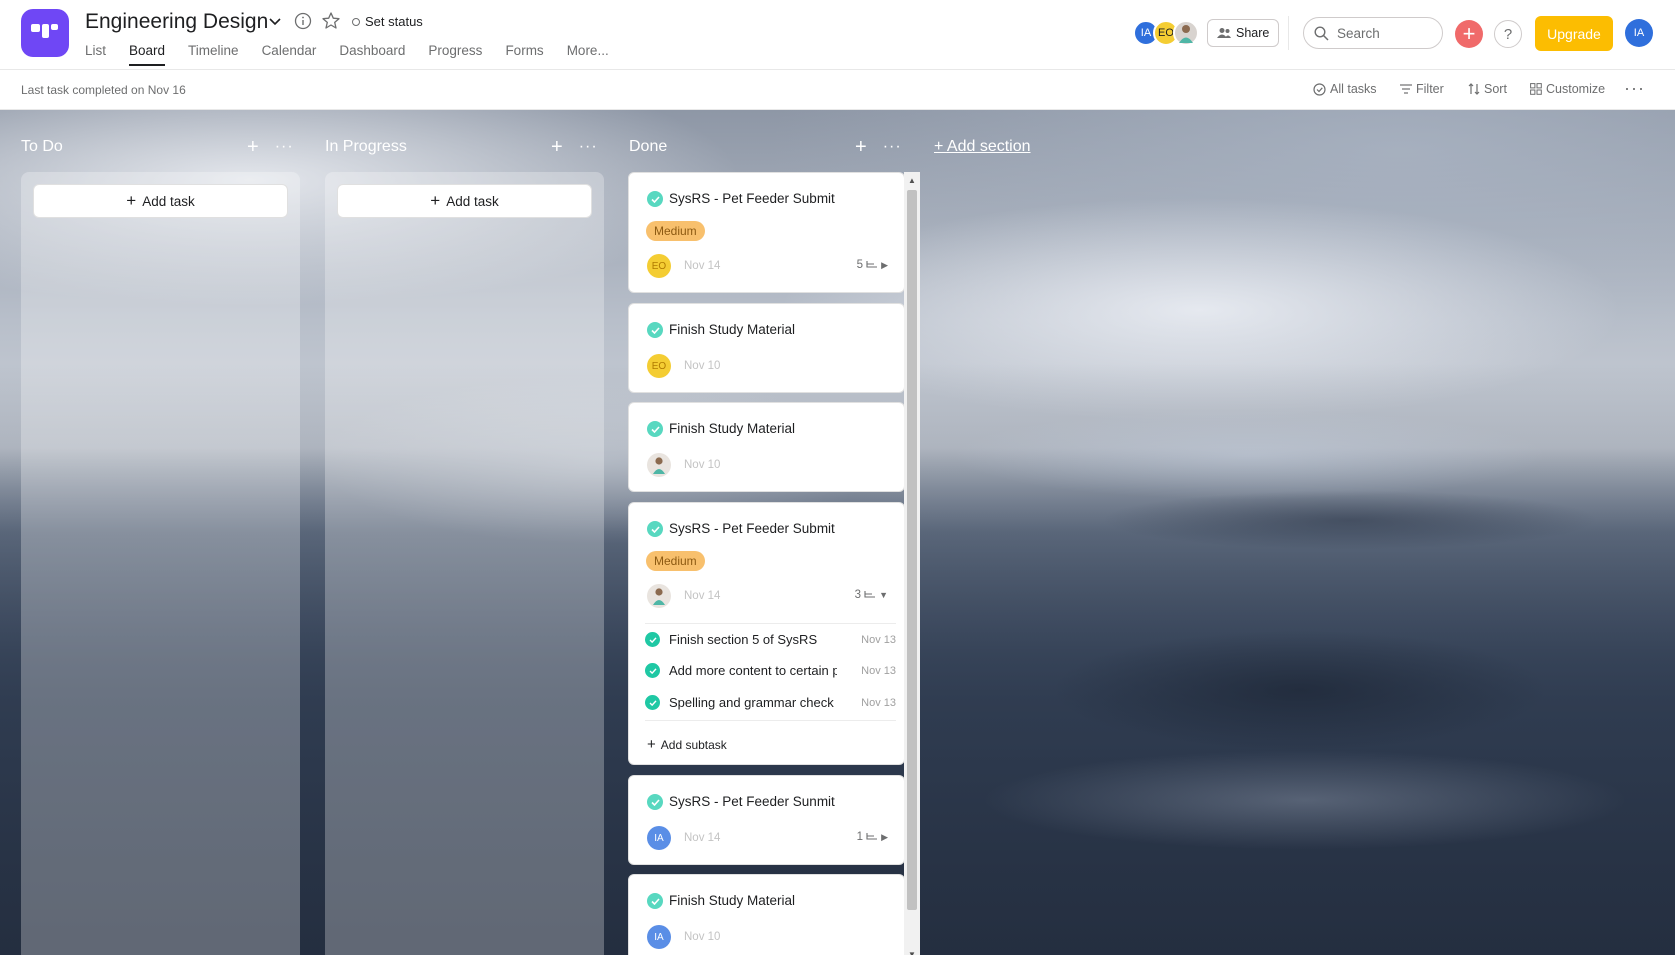  I want to click on scroll-up-icon: ▲, so click(912, 180).